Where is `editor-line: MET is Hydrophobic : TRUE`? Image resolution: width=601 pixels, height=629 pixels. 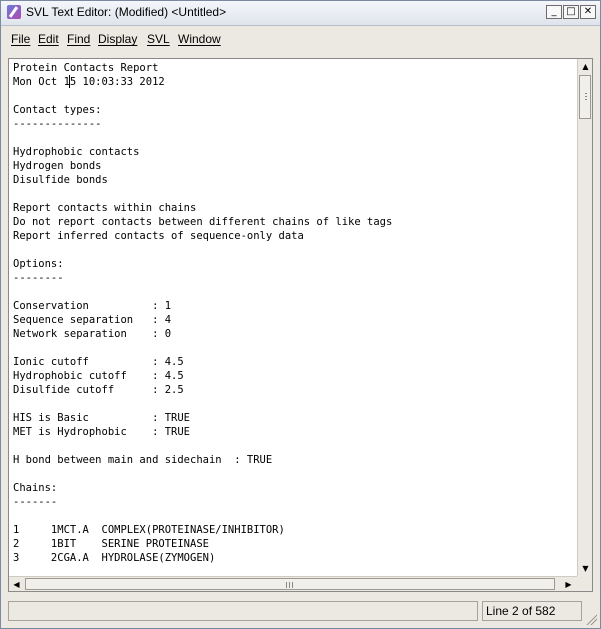
editor-line: MET is Hydrophobic : TRUE is located at coordinates (102, 432).